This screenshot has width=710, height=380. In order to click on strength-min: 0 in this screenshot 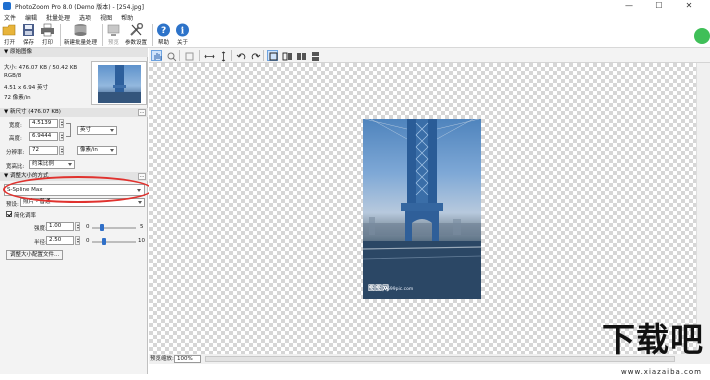, I will do `click(88, 227)`.